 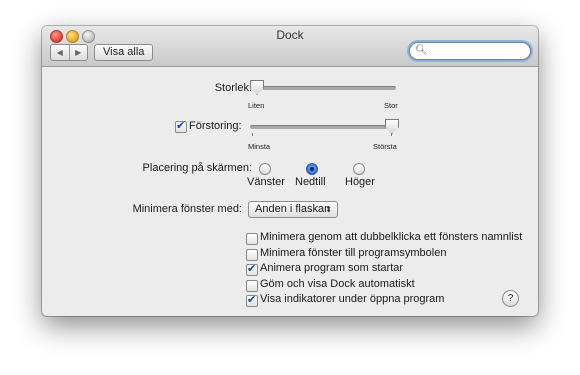 I want to click on position-label: Placering på skärmen:, so click(x=197, y=168).